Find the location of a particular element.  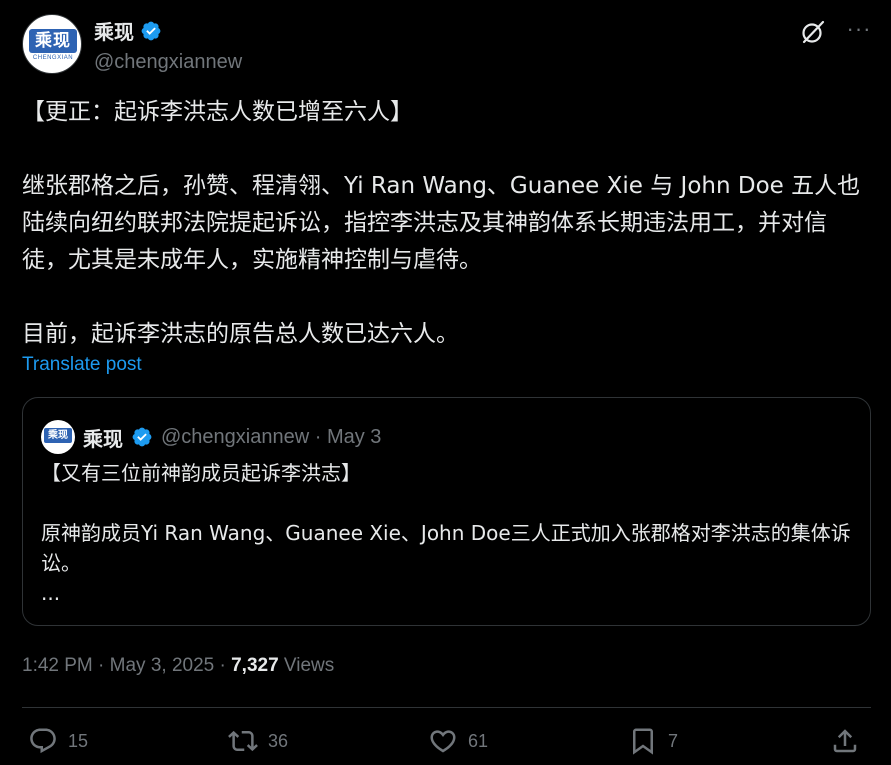

post-header: 乘现 CHENGXIAN 乘现 @chengxiannew ··· is located at coordinates (447, 45).